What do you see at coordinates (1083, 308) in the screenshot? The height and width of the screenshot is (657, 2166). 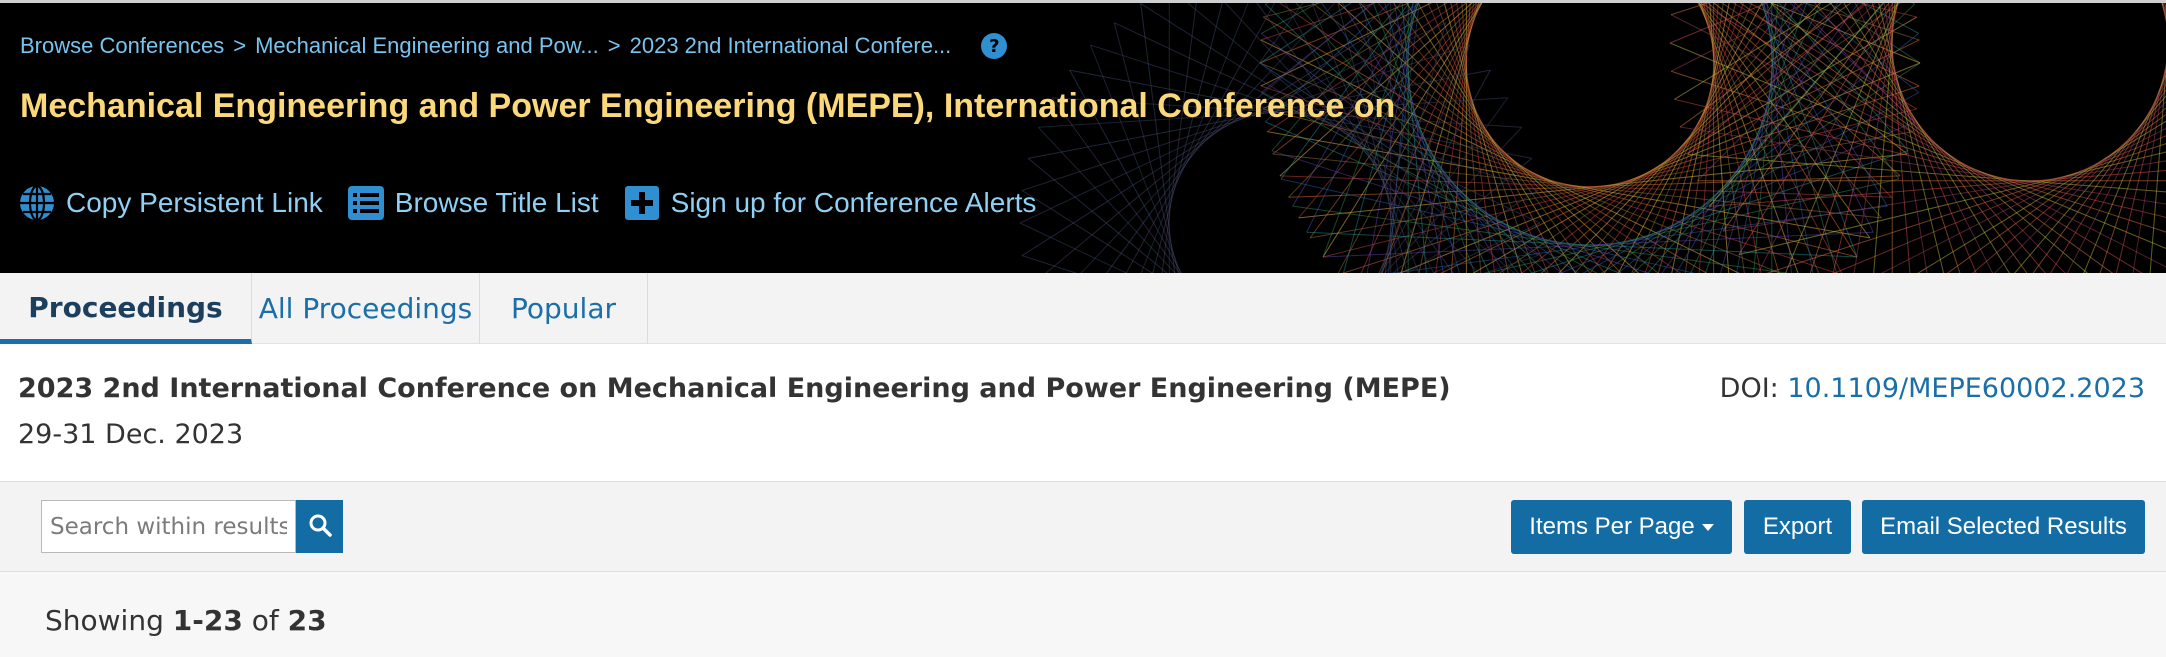 I see `proceedings-tabs: Proceedings All Proceedings Popular` at bounding box center [1083, 308].